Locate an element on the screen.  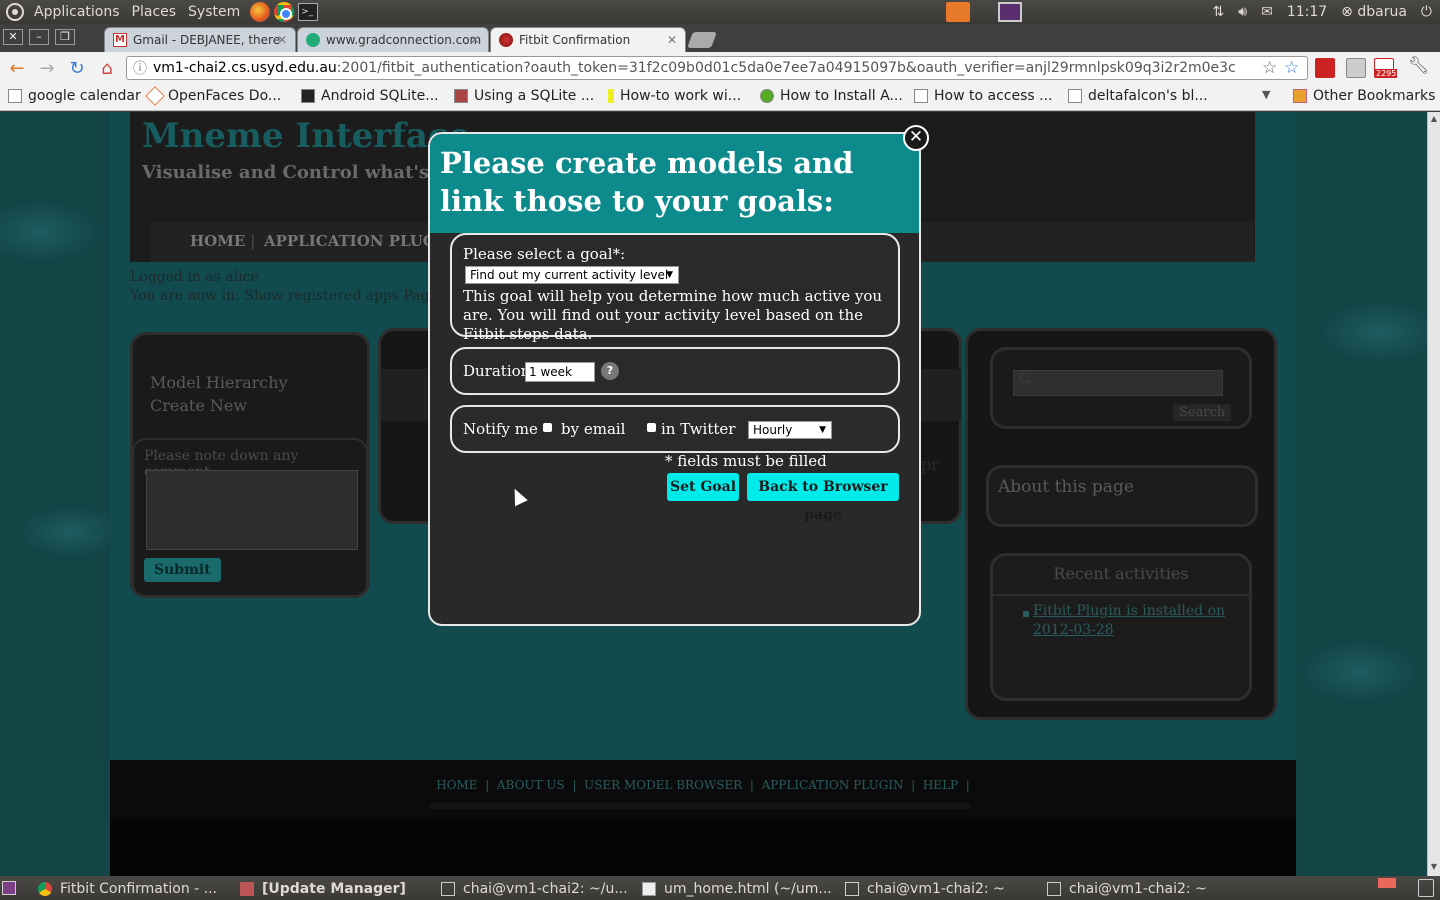
forward-arrow-icon: → is located at coordinates (47, 68).